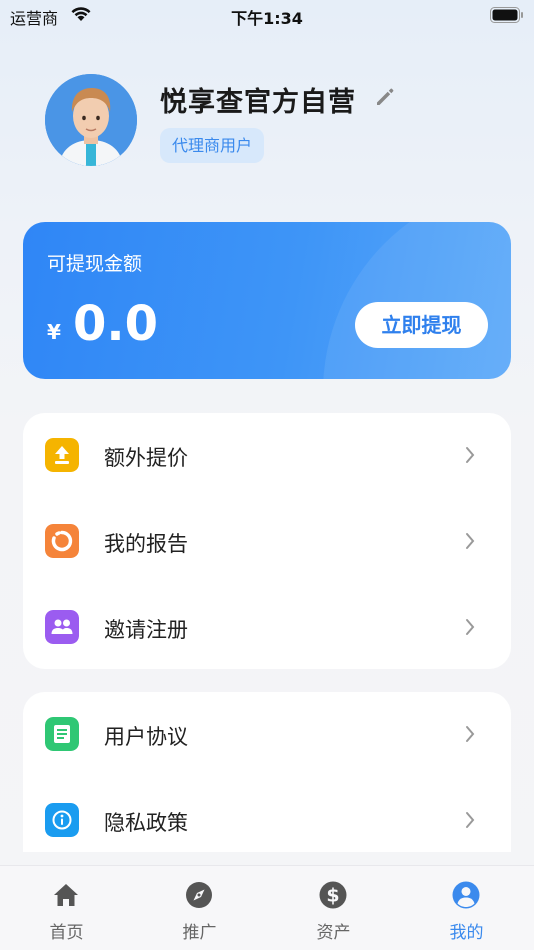  I want to click on role-badge: 代理商用户, so click(212, 145).